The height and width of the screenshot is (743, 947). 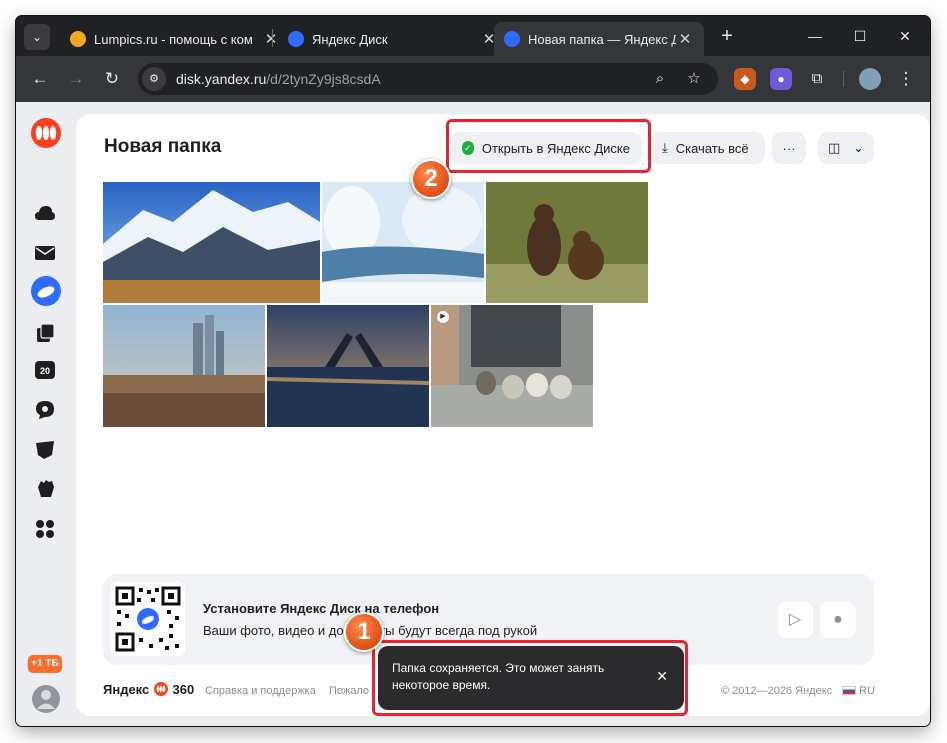 I want to click on footer-brand-suffix: 360, so click(x=183, y=689).